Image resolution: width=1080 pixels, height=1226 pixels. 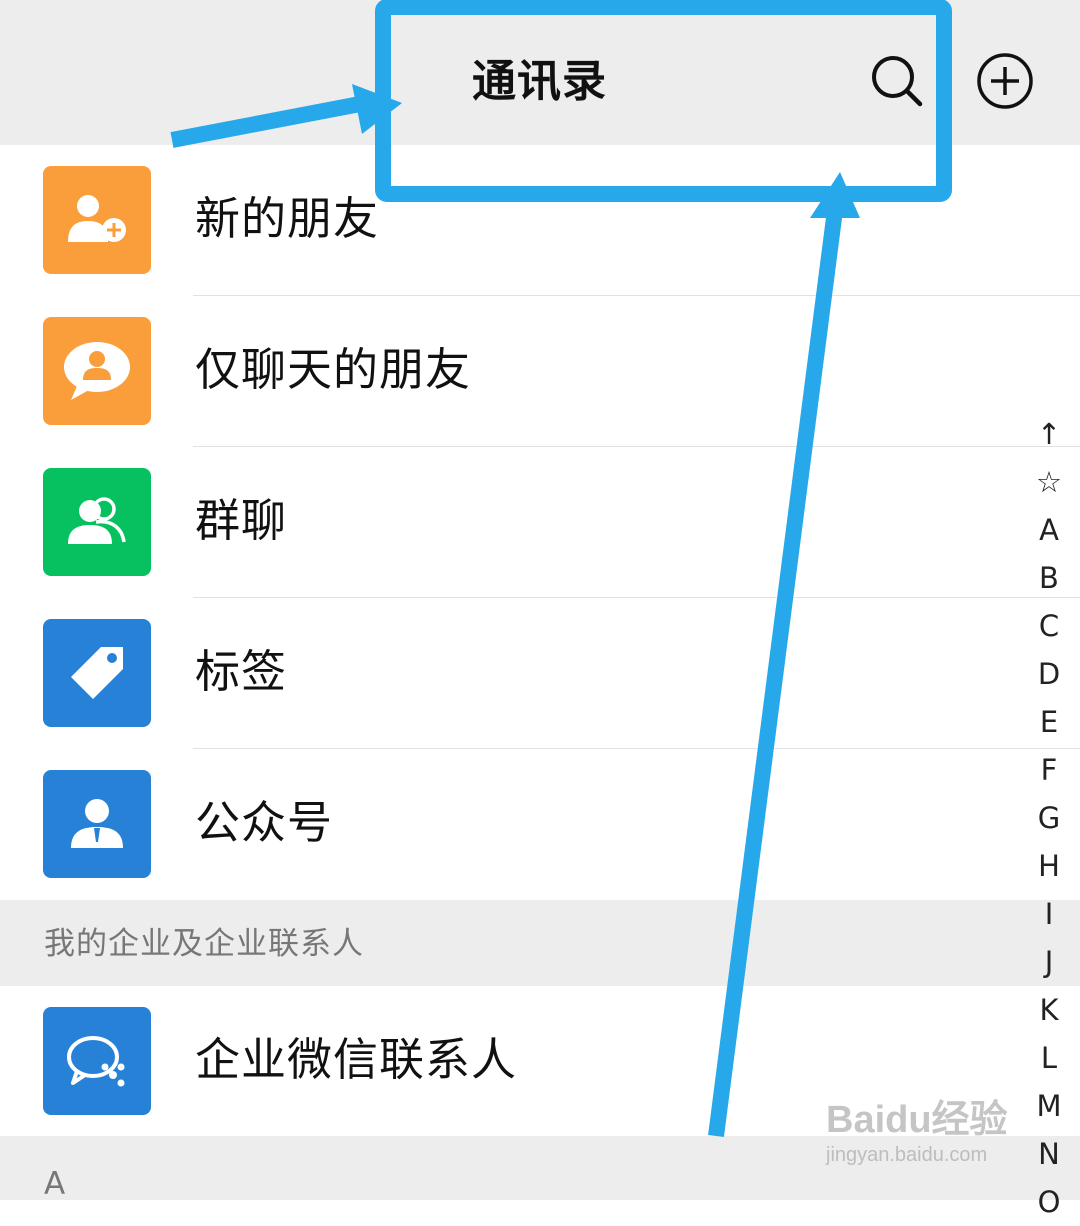 What do you see at coordinates (1049, 1202) in the screenshot?
I see `index-letter: O` at bounding box center [1049, 1202].